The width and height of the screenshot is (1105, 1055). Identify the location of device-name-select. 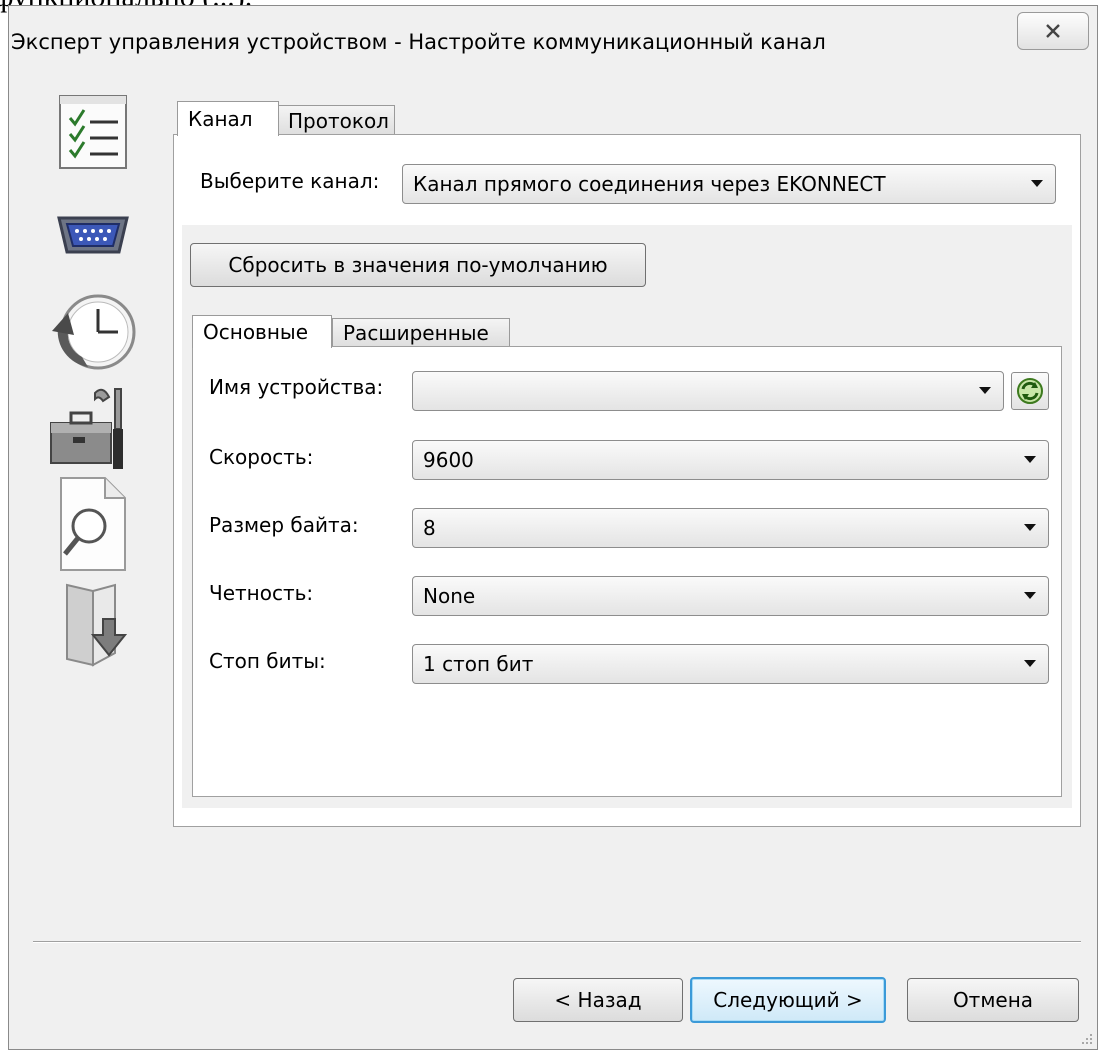
(708, 391).